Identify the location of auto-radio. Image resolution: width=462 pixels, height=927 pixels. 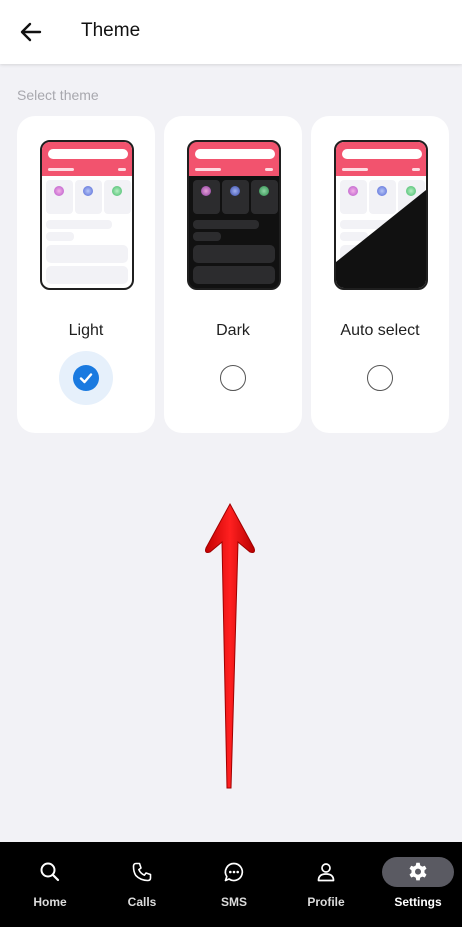
(380, 378).